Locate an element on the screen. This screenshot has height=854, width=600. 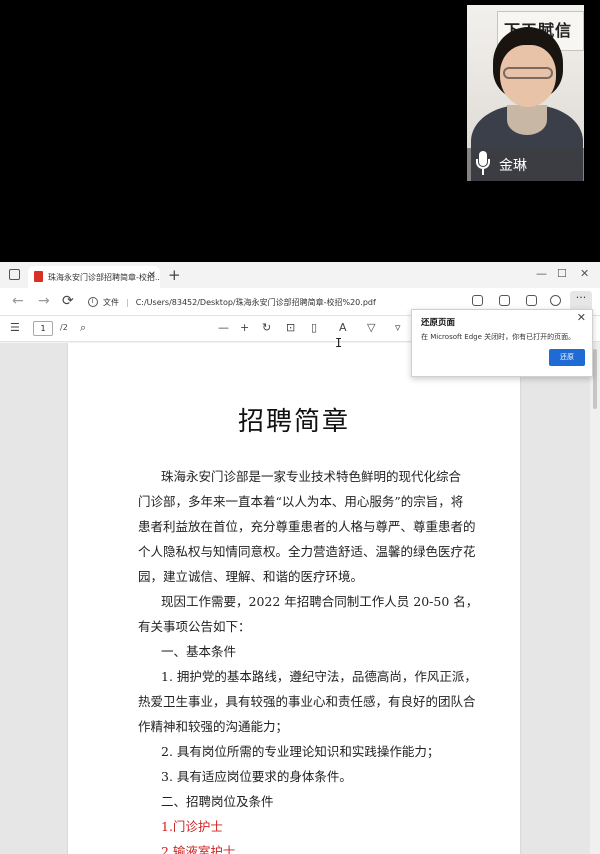
document-line: 个人隐私权与知情同意权。全力营造舒适、温馨的绿色医疗花 is located at coordinates (307, 551).